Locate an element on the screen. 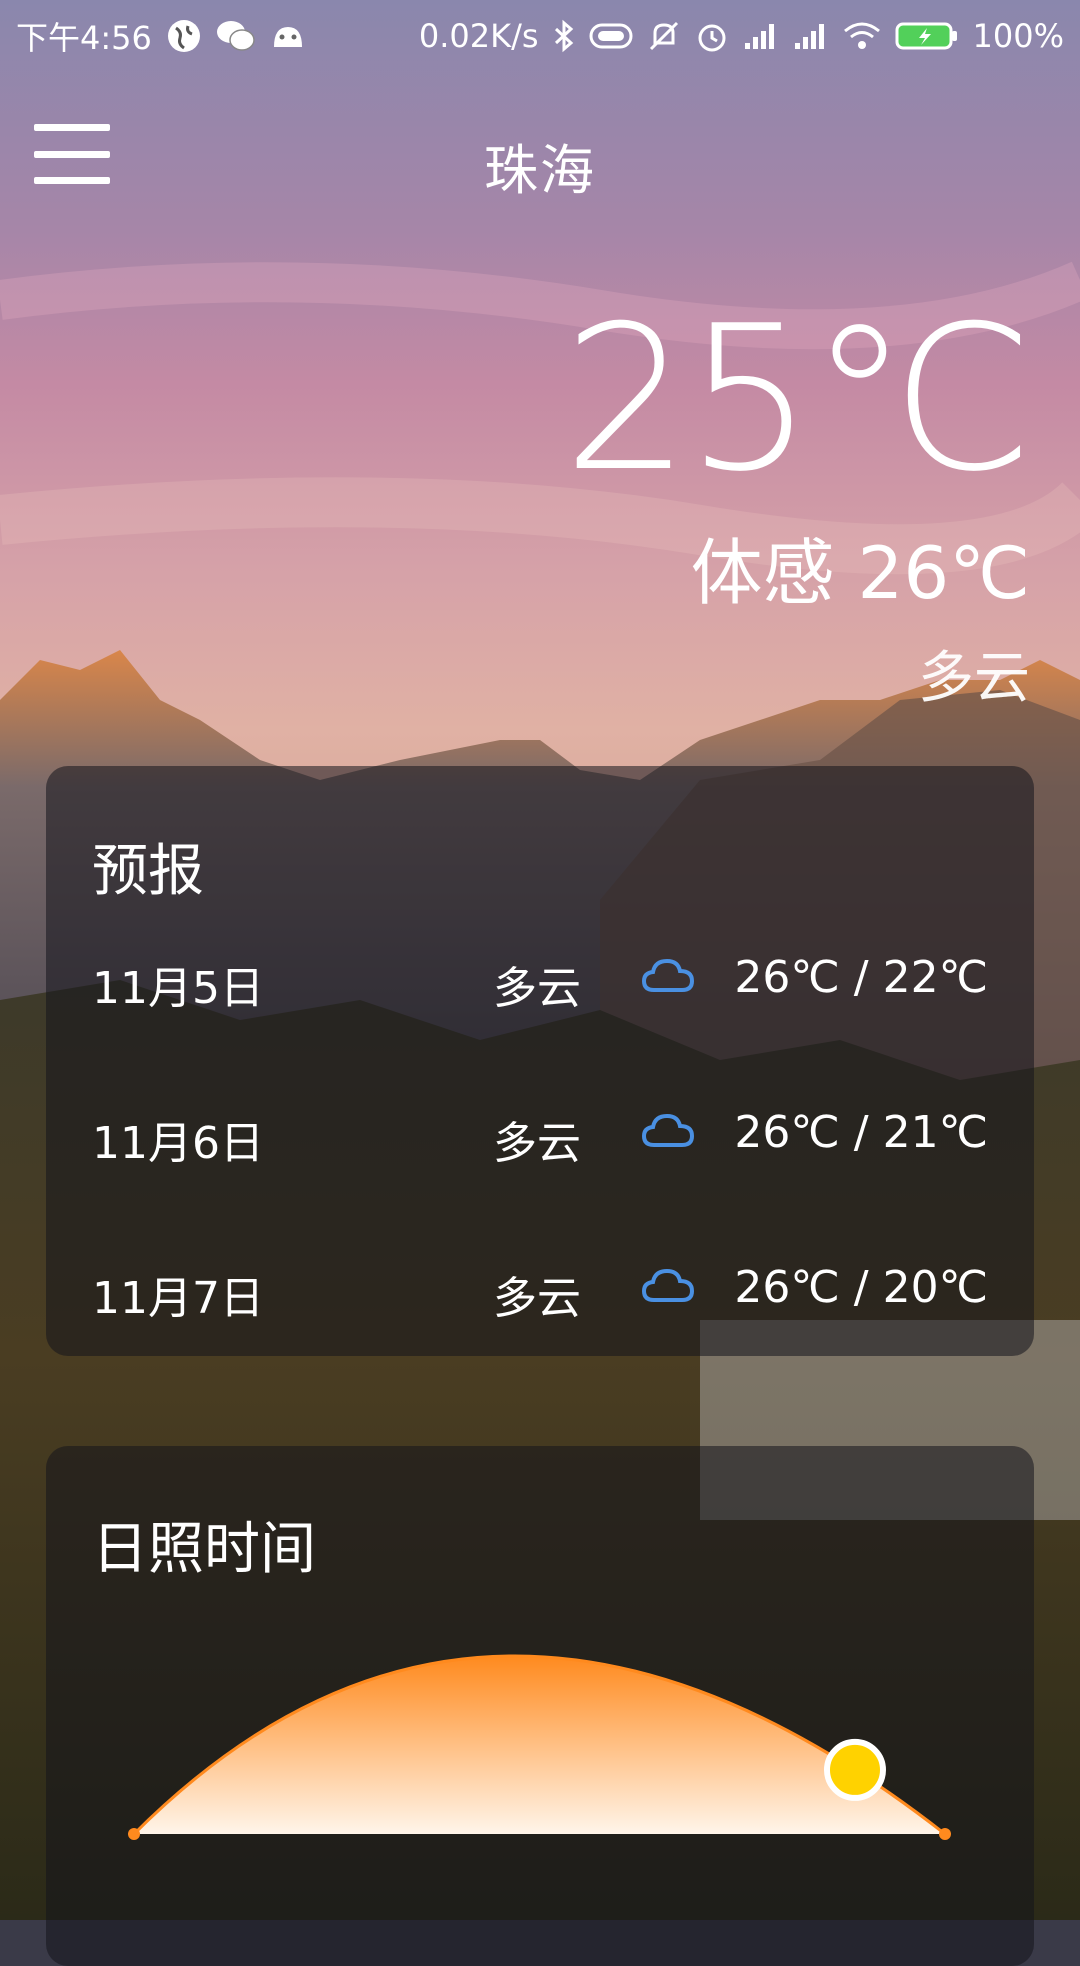 This screenshot has height=1966, width=1080. daylight-area is located at coordinates (539, 1745).